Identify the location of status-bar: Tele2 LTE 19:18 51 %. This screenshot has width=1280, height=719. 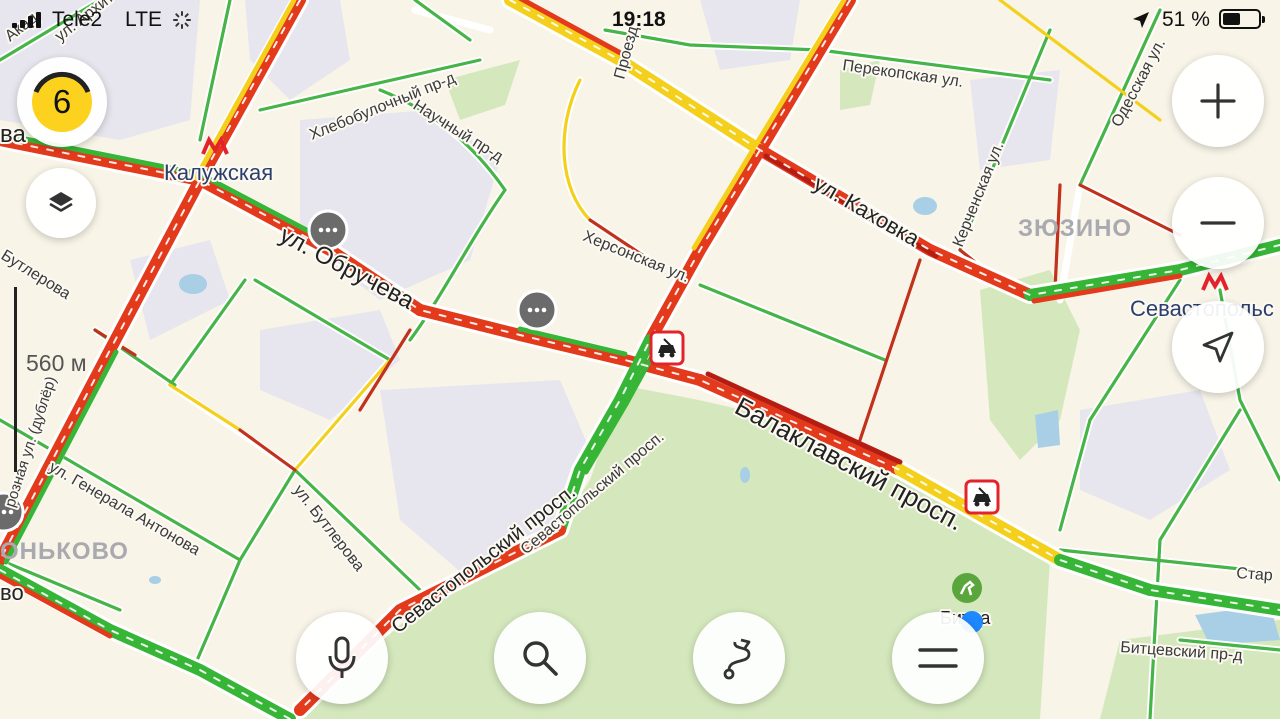
(640, 20).